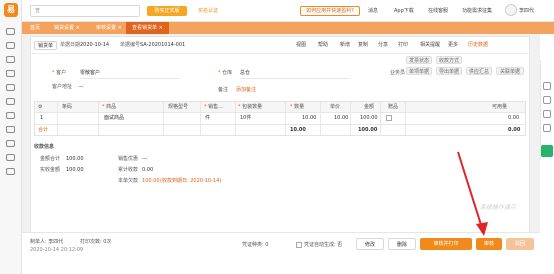 This screenshot has width=554, height=274. Describe the element at coordinates (402, 244) in the screenshot. I see `delete-button: 删除` at that location.